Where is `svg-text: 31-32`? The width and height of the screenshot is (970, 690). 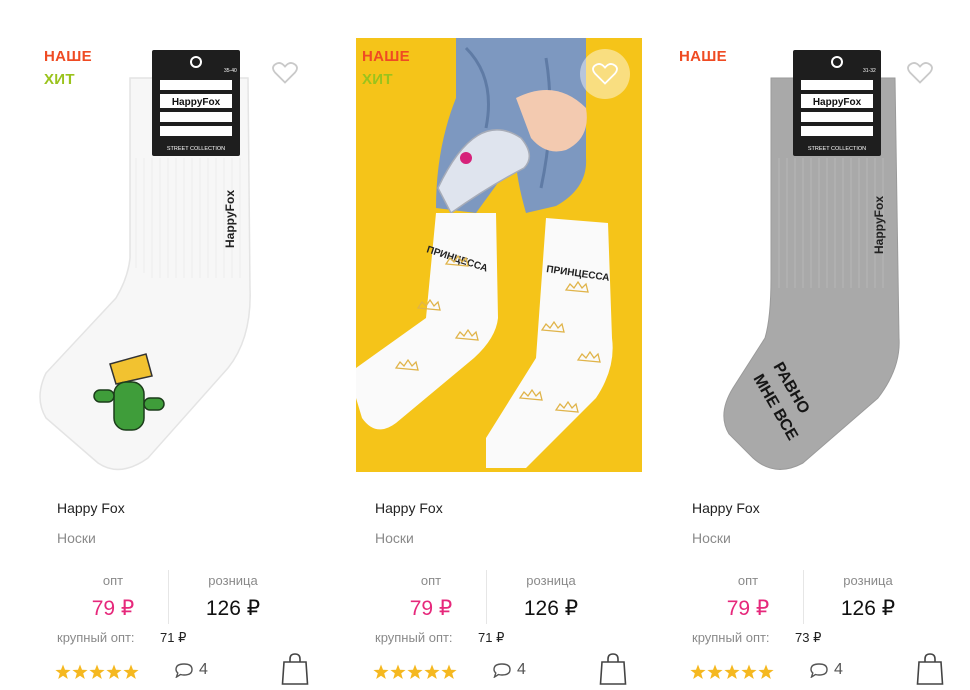 svg-text: 31-32 is located at coordinates (869, 71).